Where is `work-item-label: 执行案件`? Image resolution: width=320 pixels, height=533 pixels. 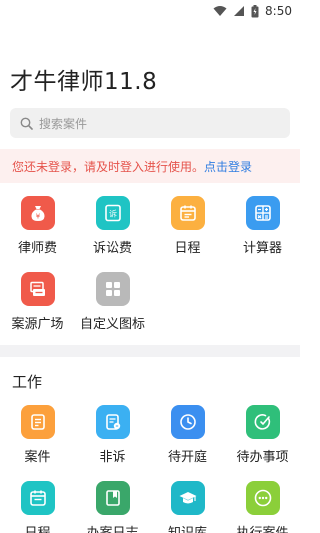 work-item-label: 执行案件 is located at coordinates (262, 527).